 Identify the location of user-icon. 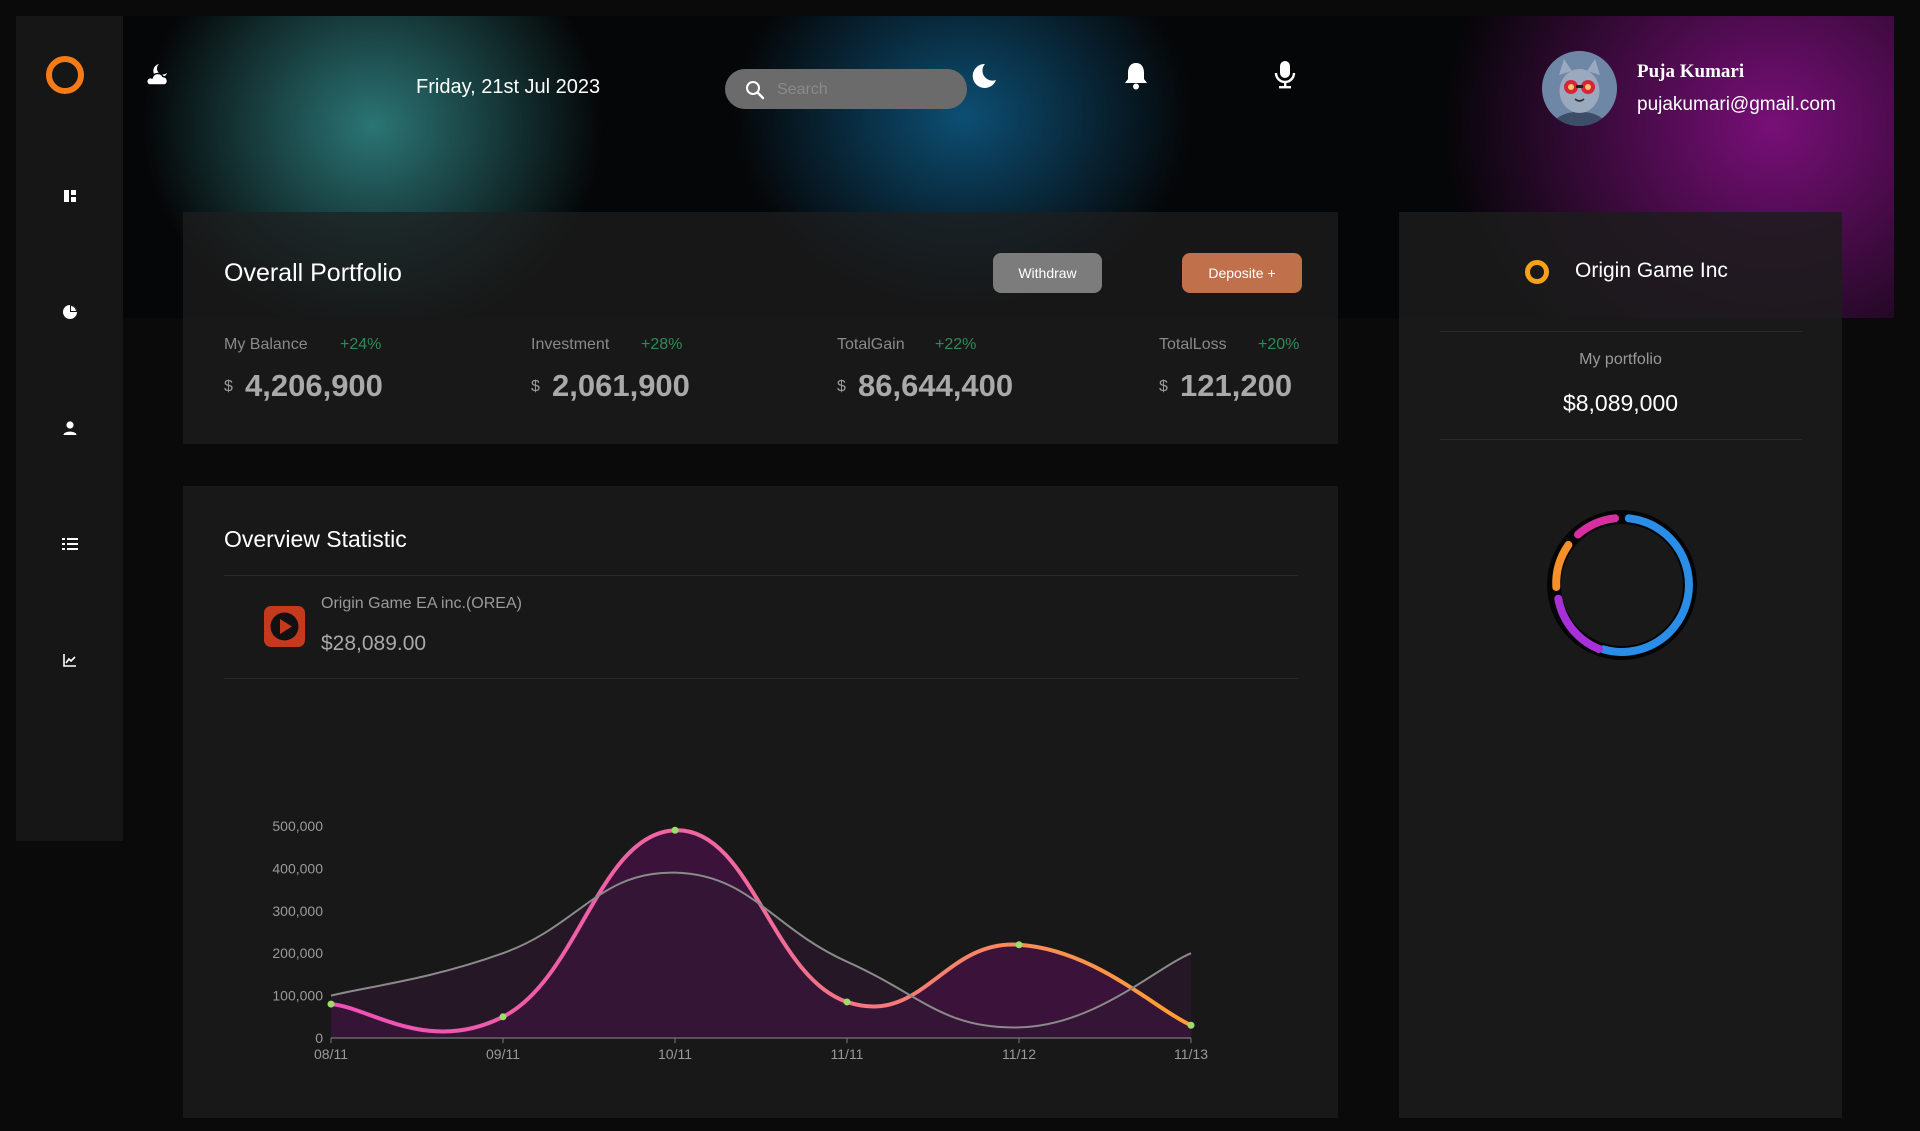
(70, 428).